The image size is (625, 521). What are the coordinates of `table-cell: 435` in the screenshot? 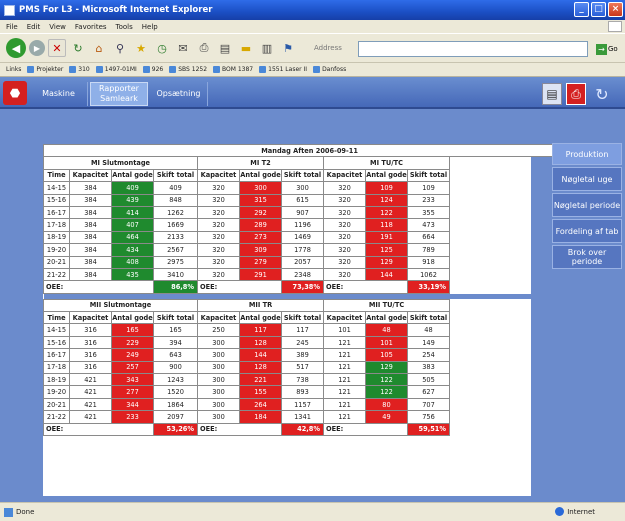 It's located at (132, 274).